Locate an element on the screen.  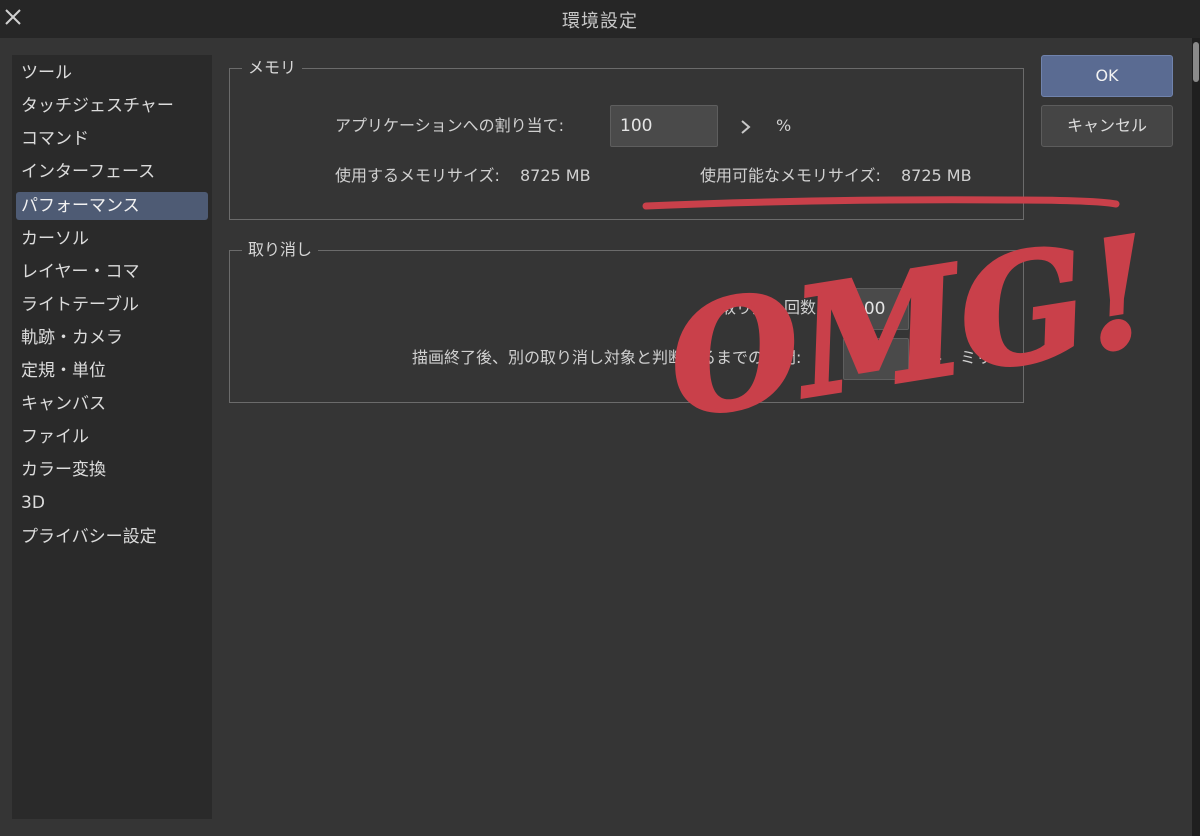
sidebar-item-performance: パフォーマンス is located at coordinates (112, 206).